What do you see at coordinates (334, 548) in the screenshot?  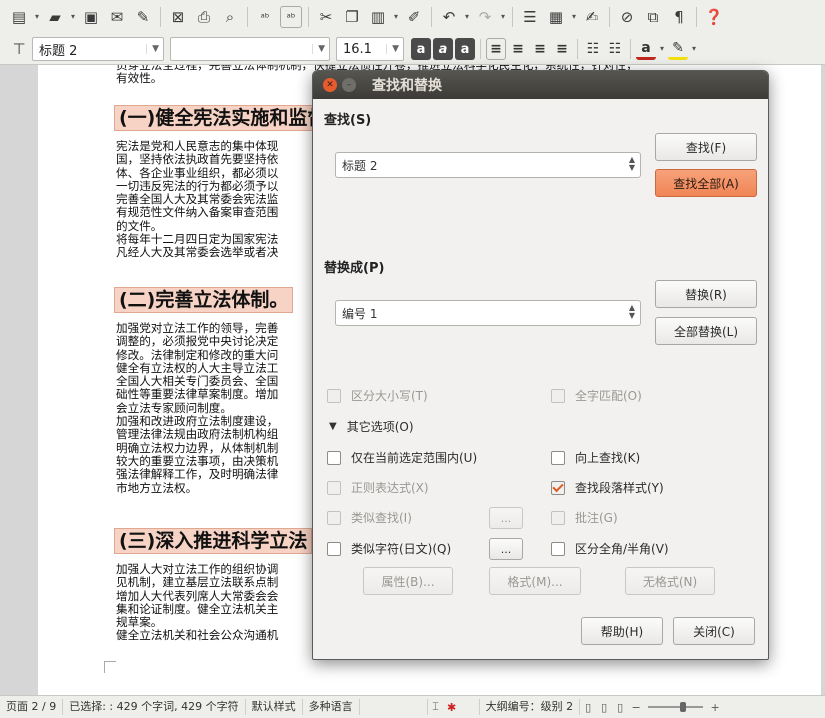 I see `sounds-like-checkbox` at bounding box center [334, 548].